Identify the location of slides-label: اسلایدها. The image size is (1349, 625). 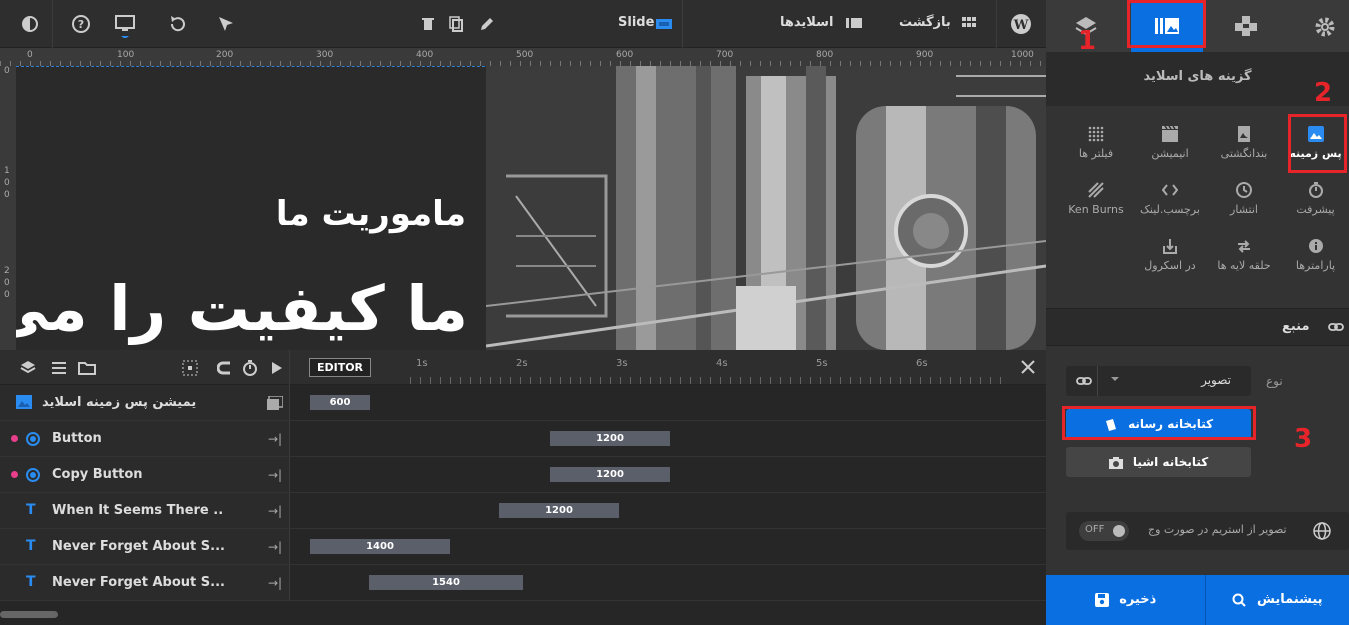
(806, 22).